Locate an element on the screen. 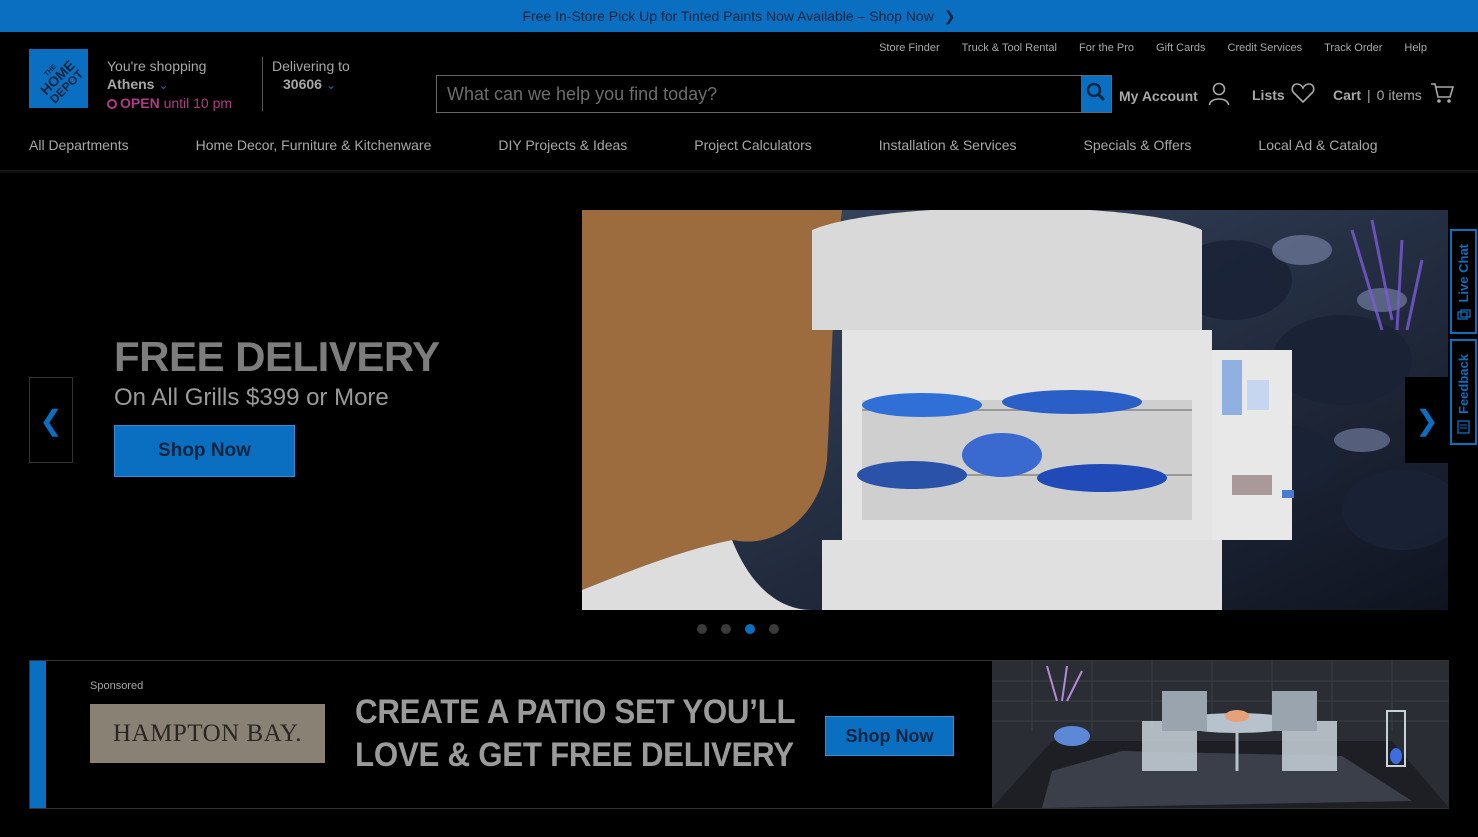  account-label: My Account is located at coordinates (1158, 95).